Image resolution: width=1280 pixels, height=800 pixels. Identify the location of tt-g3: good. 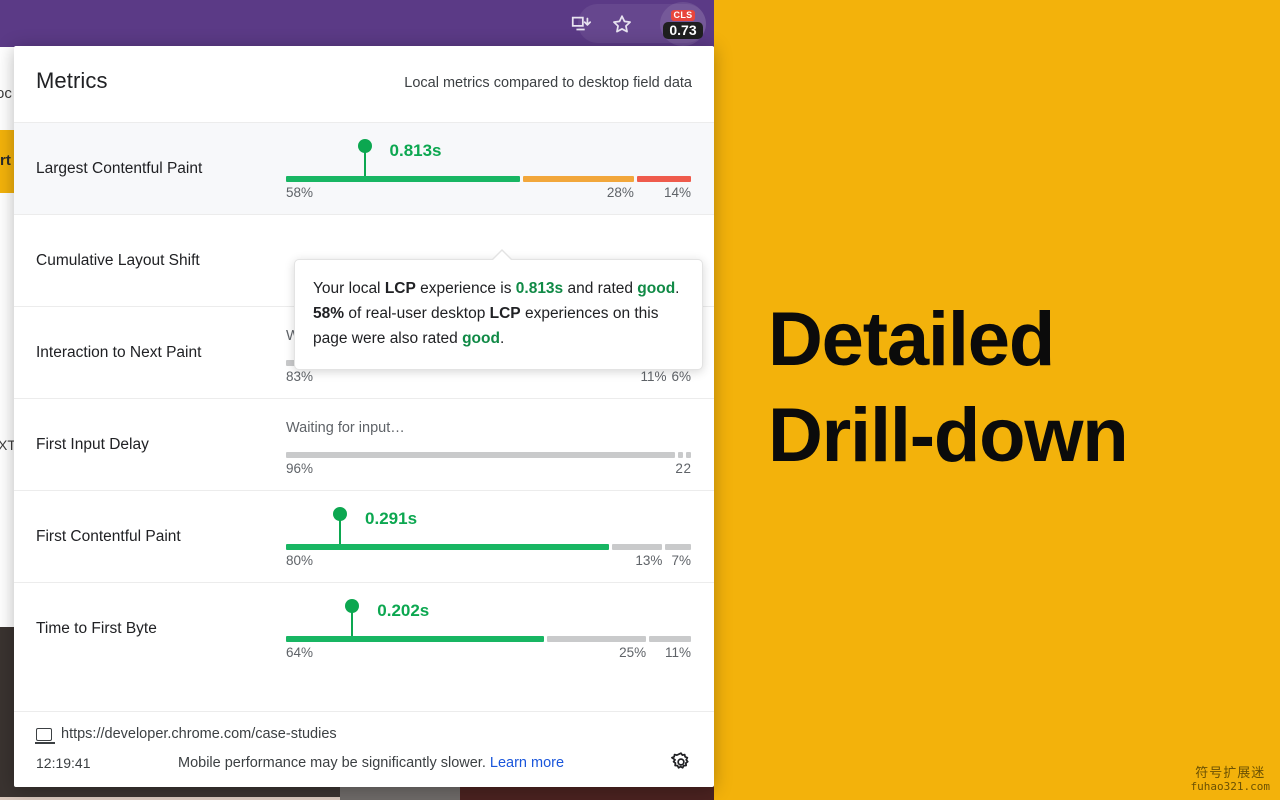
(481, 338).